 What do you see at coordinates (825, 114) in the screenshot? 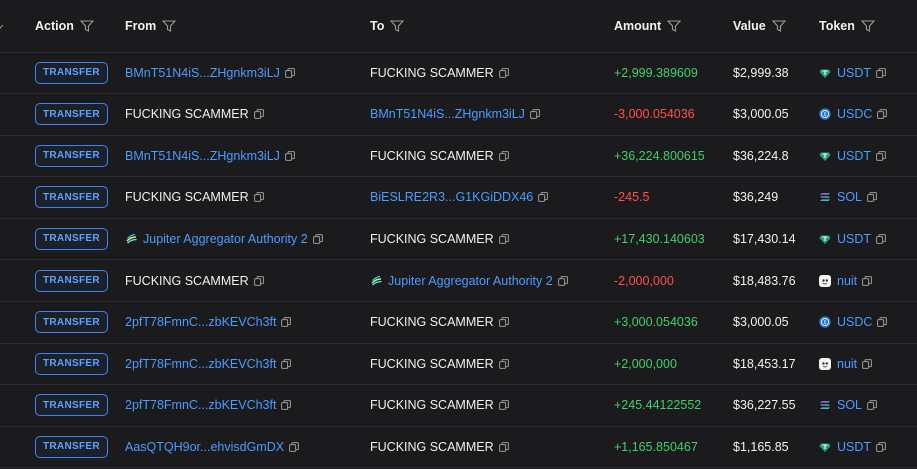
I see `usdc-icon` at bounding box center [825, 114].